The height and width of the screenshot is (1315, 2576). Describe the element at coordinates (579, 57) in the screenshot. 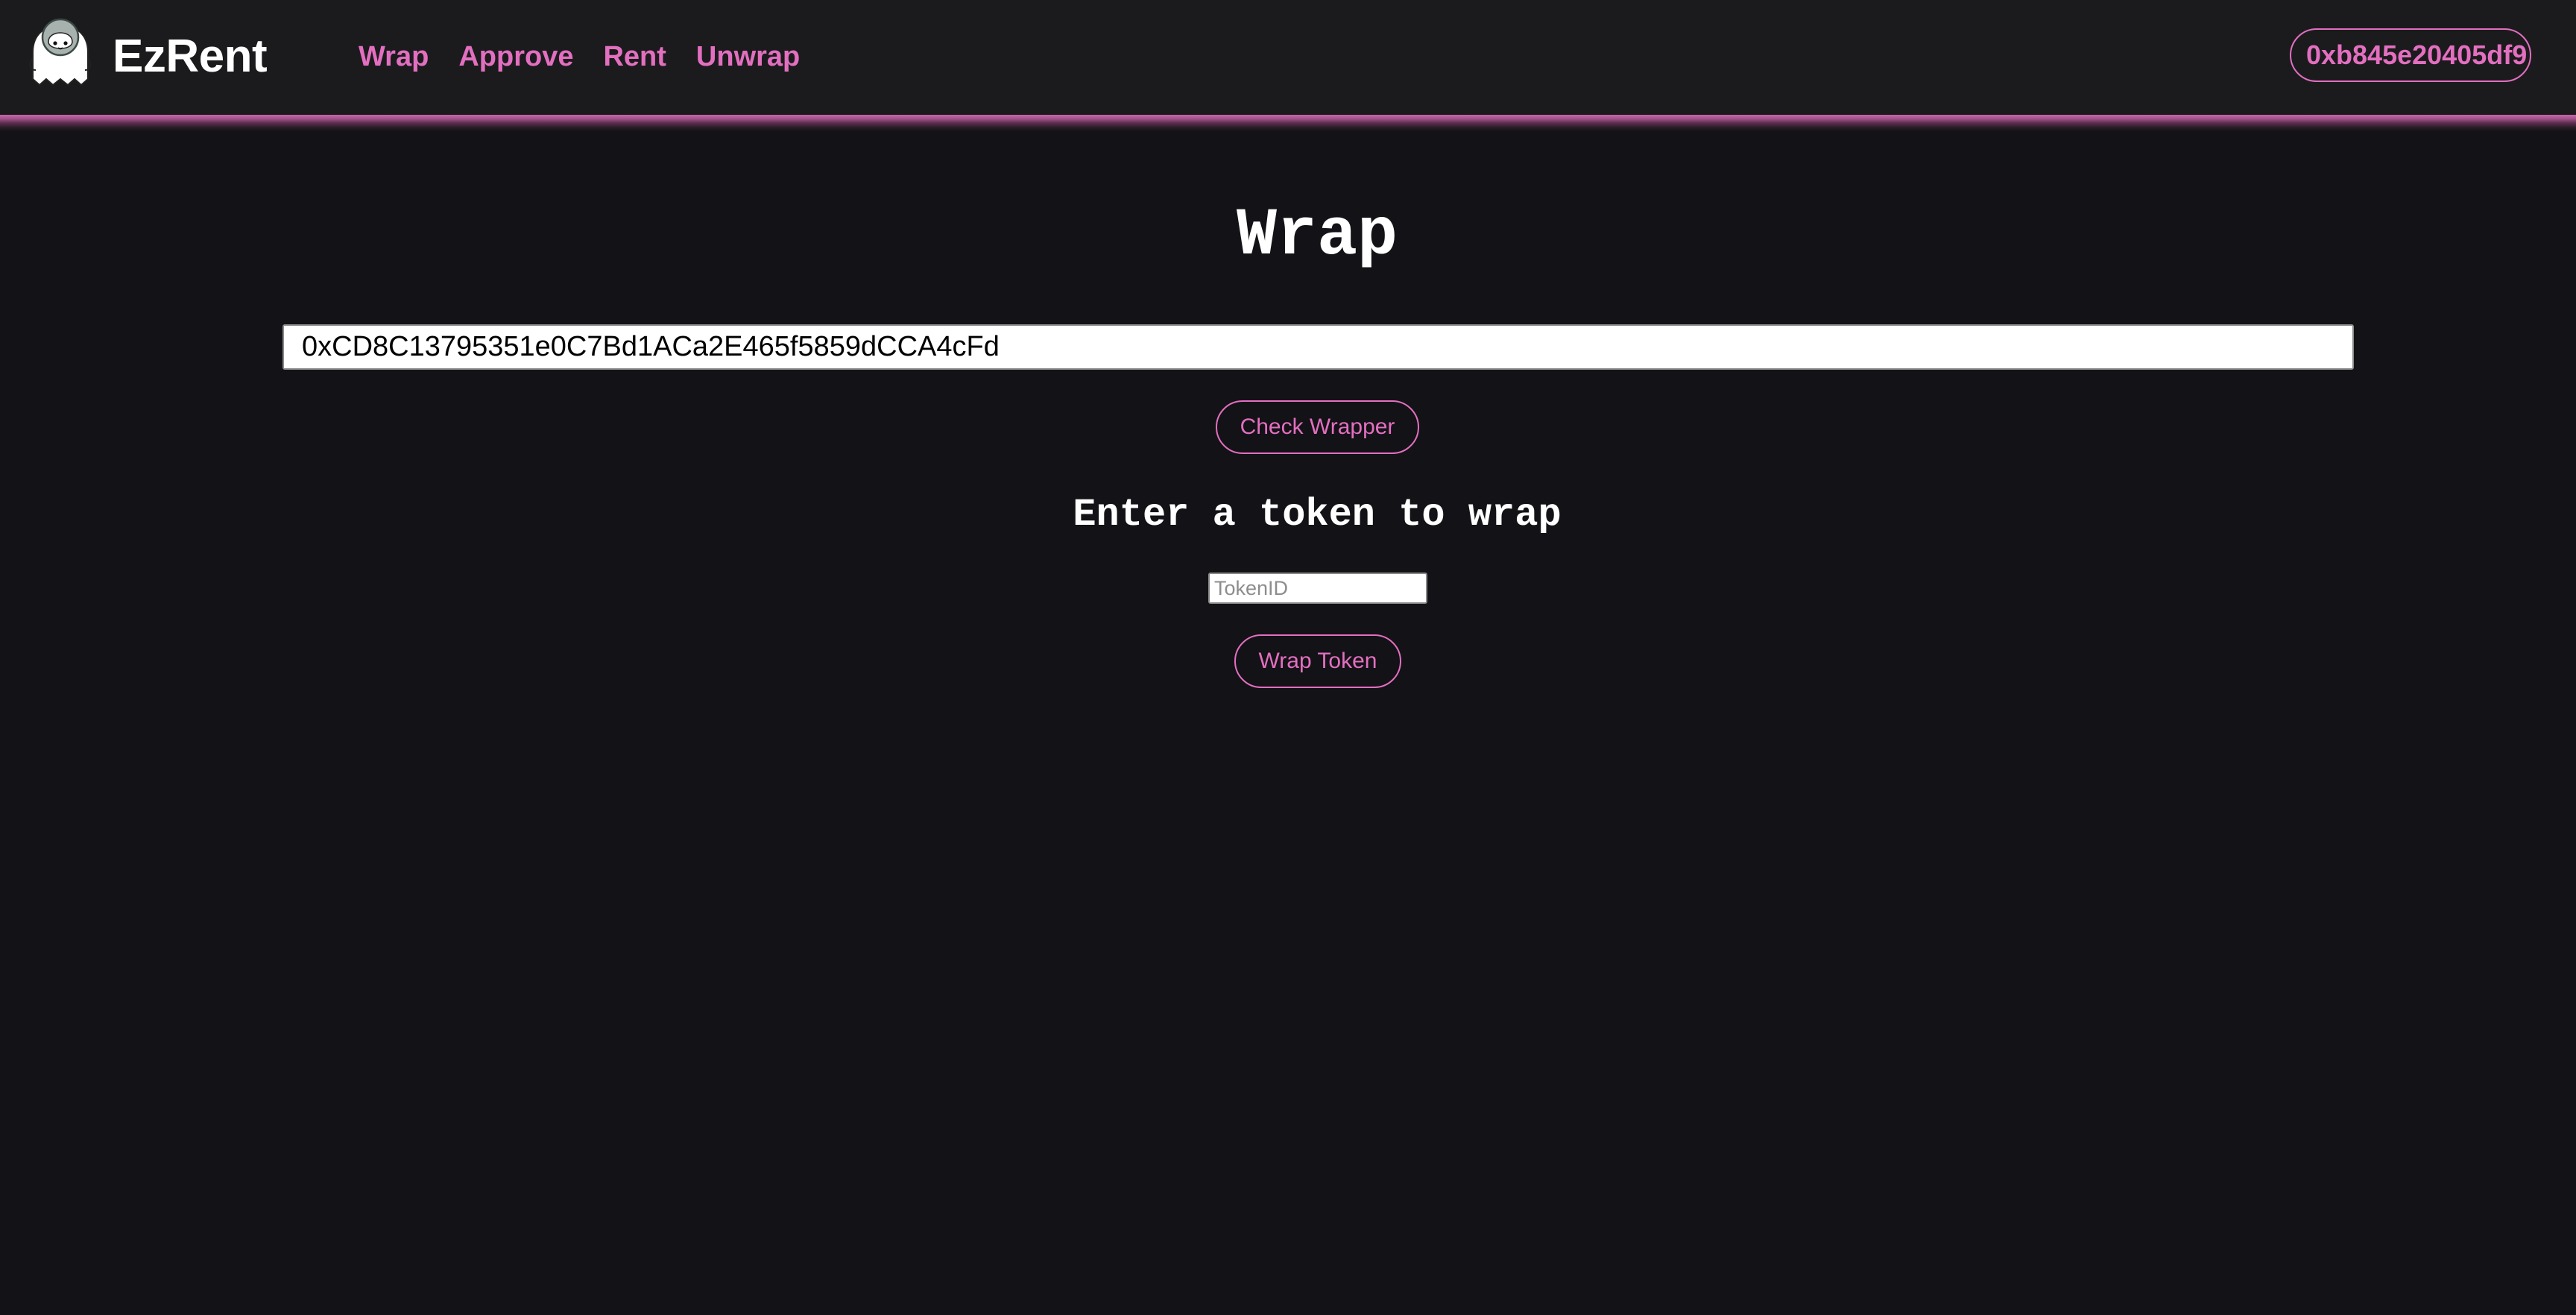

I see `main-nav: Wrap Approve Rent Unwrap` at that location.